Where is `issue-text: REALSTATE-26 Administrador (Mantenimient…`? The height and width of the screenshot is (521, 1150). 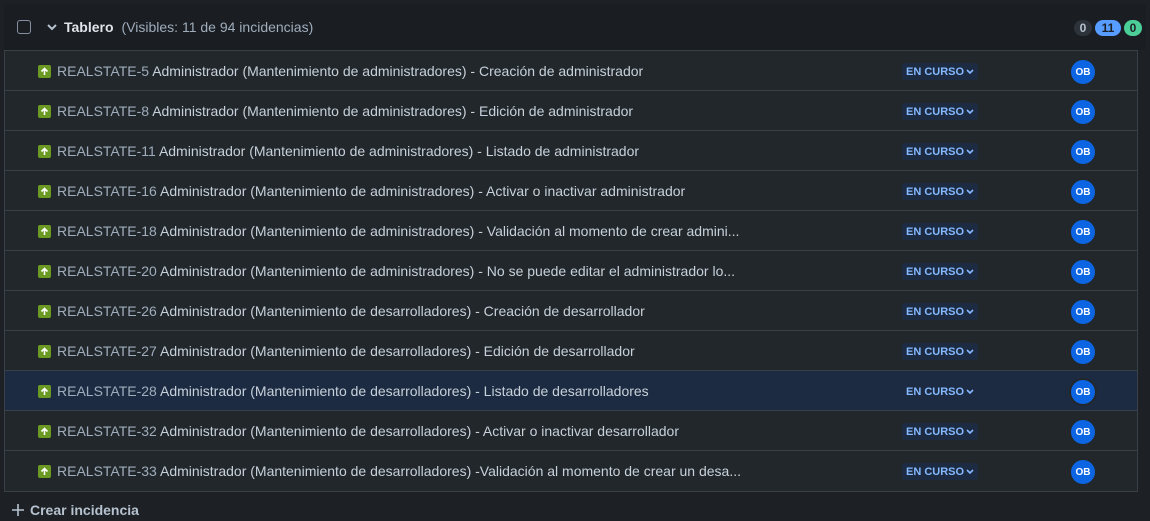
issue-text: REALSTATE-26 Administrador (Mantenimient… is located at coordinates (351, 311).